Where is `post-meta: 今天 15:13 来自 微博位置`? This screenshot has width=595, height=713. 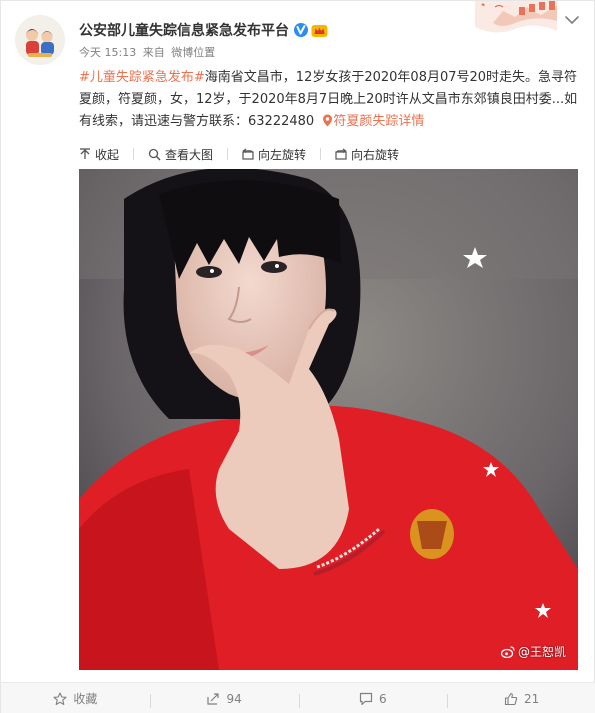 post-meta: 今天 15:13 来自 微博位置 is located at coordinates (148, 52).